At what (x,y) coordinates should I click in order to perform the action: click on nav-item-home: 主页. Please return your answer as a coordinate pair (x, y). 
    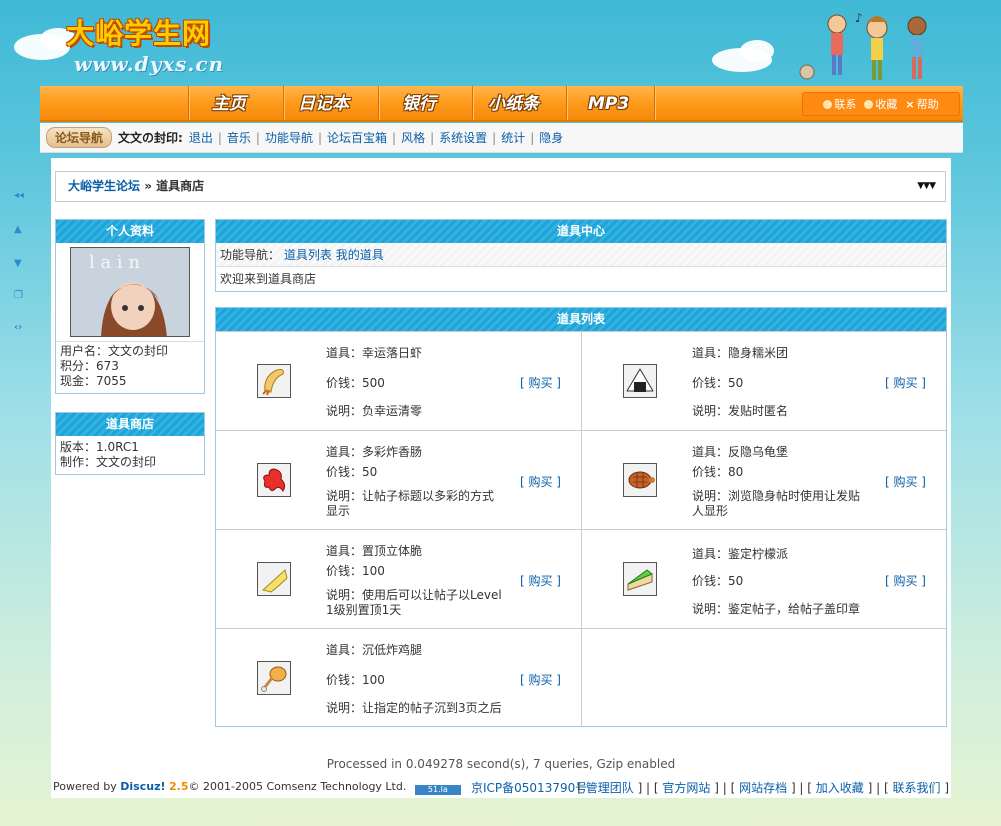
    Looking at the image, I should click on (229, 104).